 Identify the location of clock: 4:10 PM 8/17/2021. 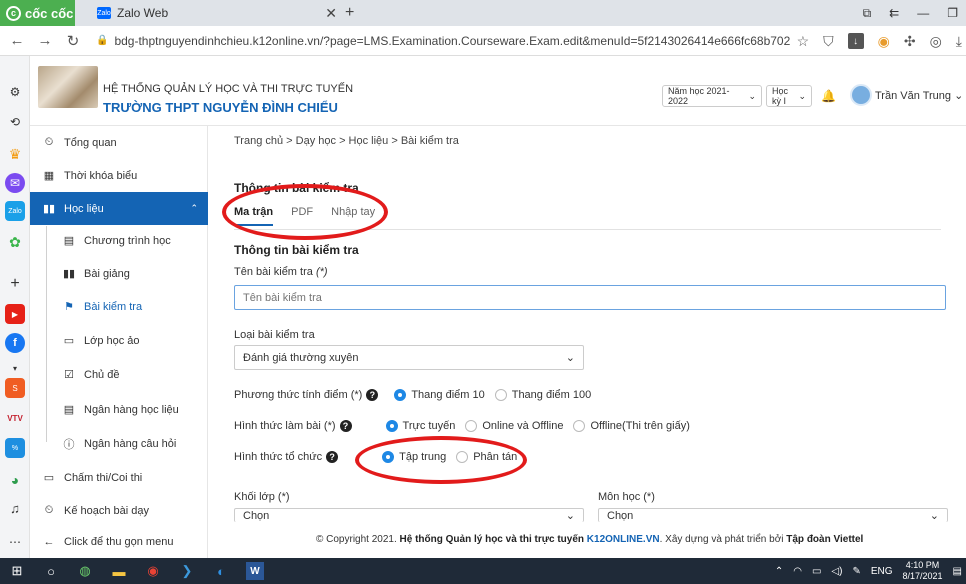
(923, 571).